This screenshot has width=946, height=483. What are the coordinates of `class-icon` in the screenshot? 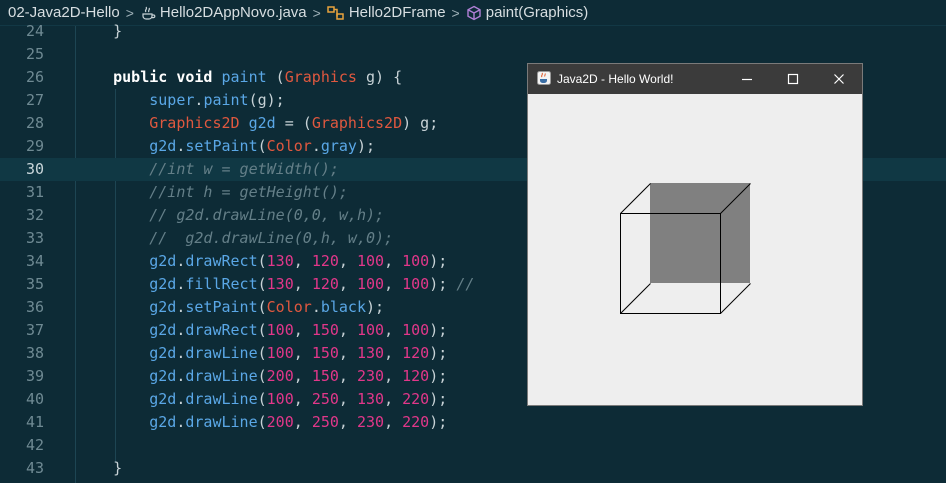 It's located at (336, 13).